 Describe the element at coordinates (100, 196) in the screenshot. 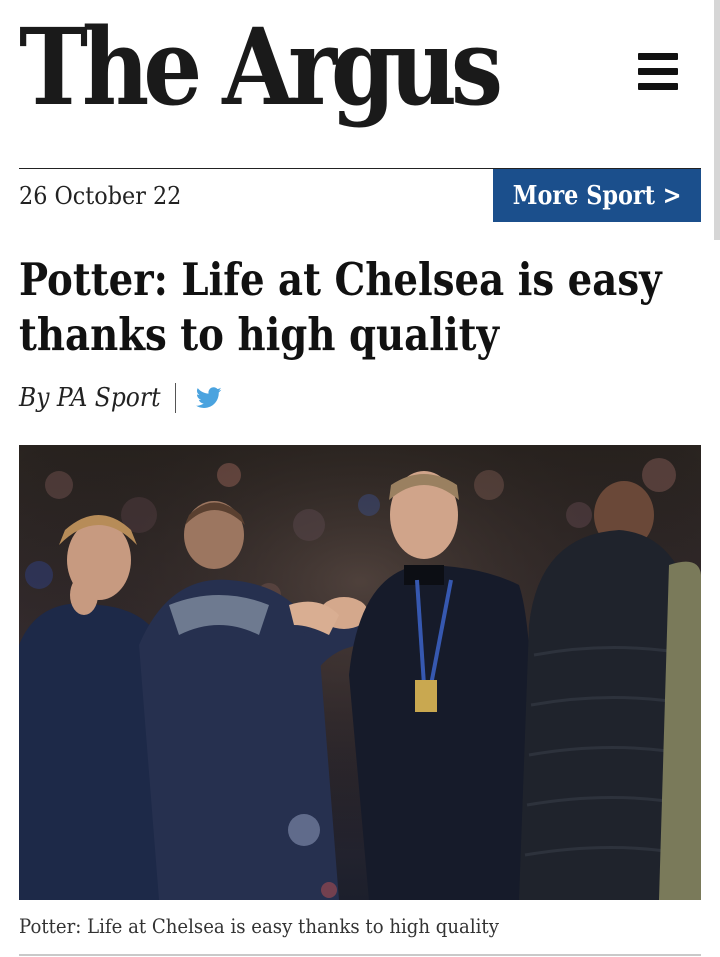

I see `article-date: 26 October 22` at that location.